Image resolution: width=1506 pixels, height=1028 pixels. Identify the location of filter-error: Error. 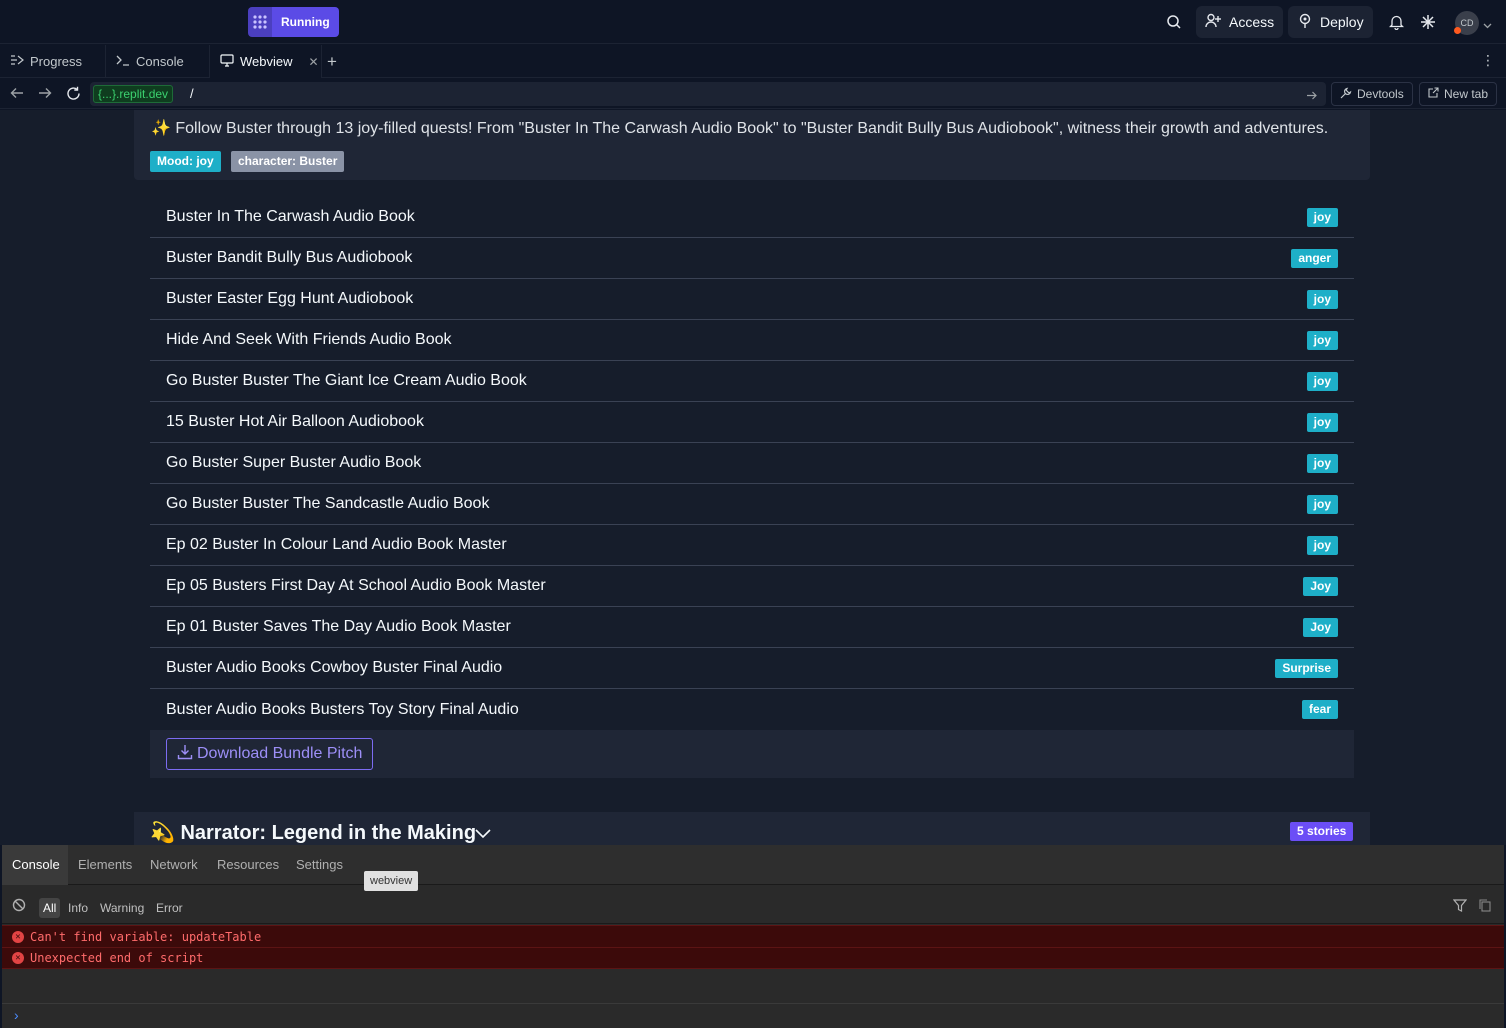
(169, 908).